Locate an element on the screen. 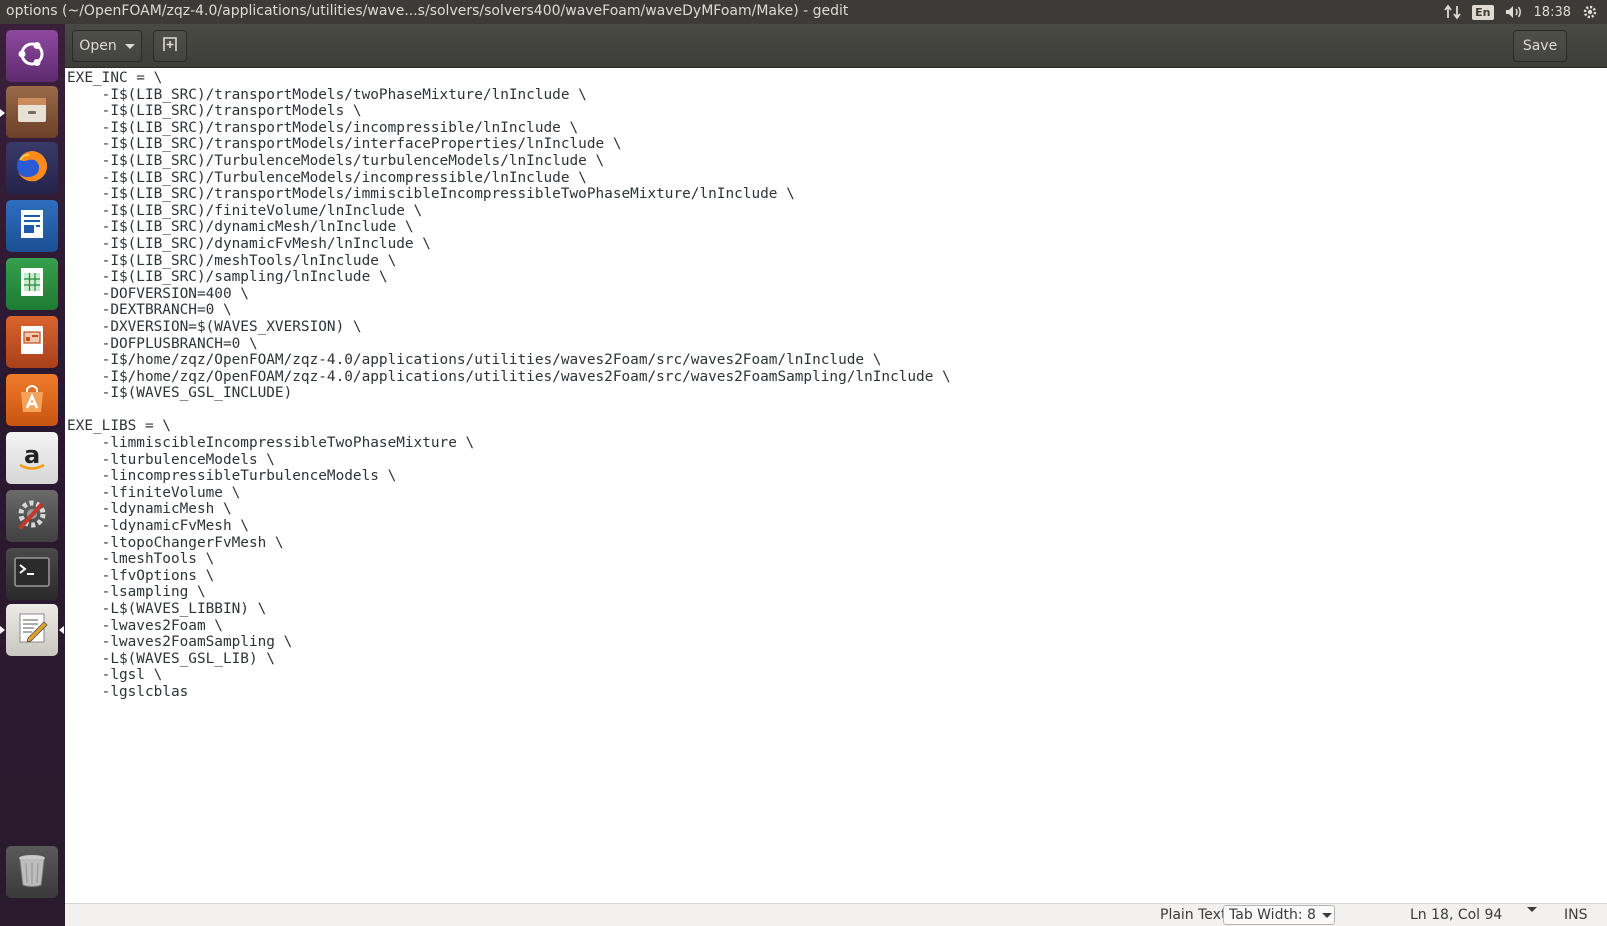 This screenshot has height=926, width=1607. shopping-bag-icon is located at coordinates (32, 400).